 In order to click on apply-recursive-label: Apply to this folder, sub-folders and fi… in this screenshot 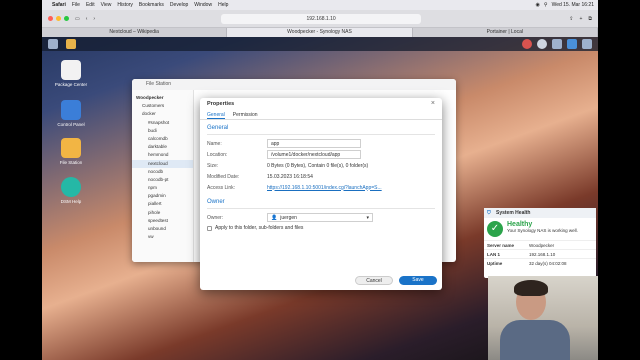, I will do `click(259, 228)`.